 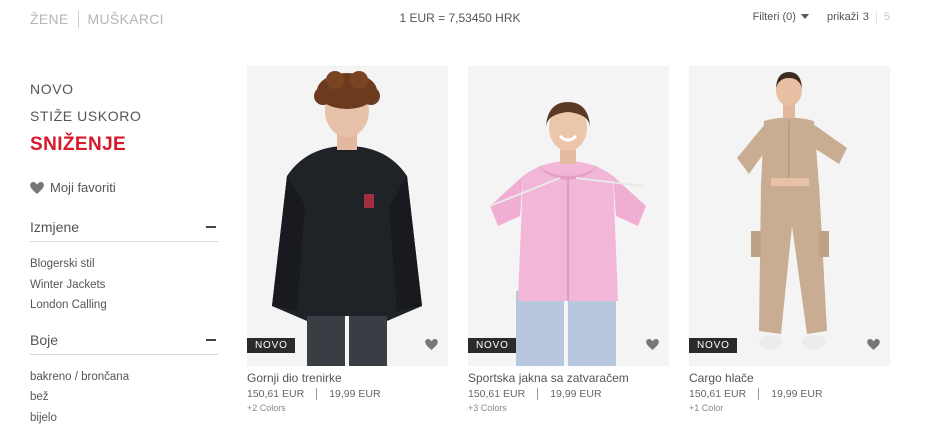 I want to click on section-item: Blogerski stil, so click(x=124, y=264).